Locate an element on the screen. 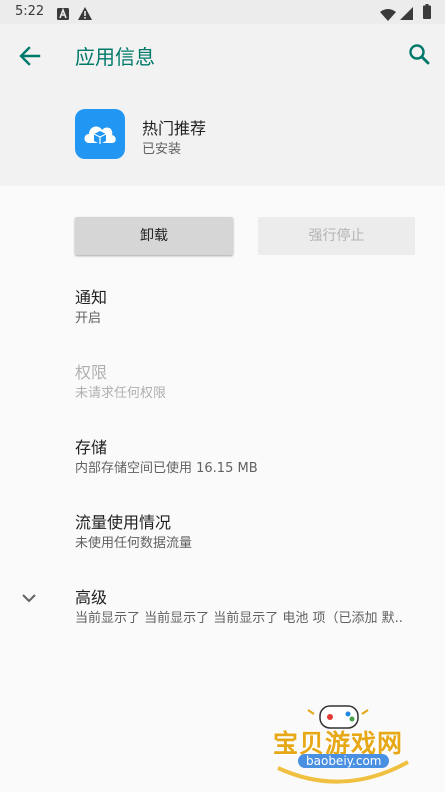 The image size is (445, 792). setting-advanced: 高级 当前显示了 当前显示了 当前显示了 电池 项（已添加 默.. is located at coordinates (222, 607).